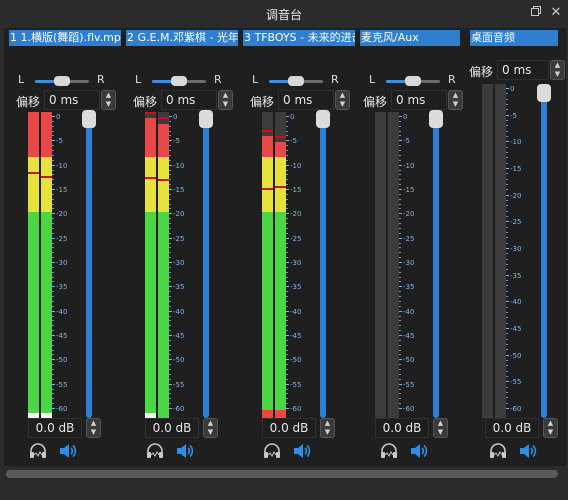 This screenshot has width=568, height=500. What do you see at coordinates (536, 13) in the screenshot?
I see `float-window-icon` at bounding box center [536, 13].